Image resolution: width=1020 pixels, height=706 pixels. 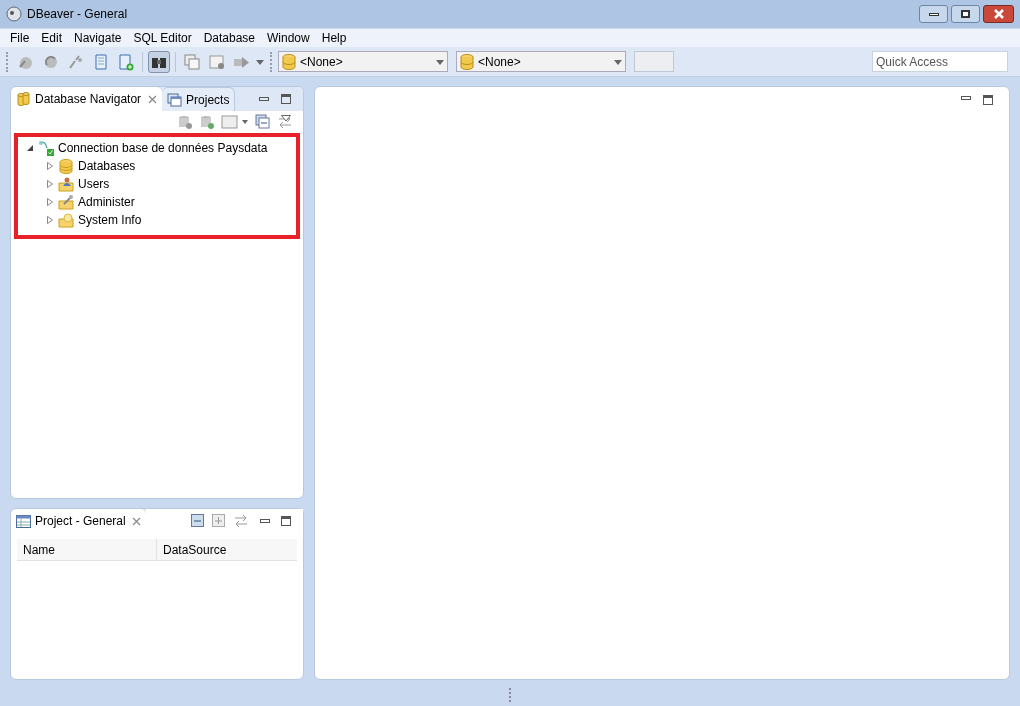 I want to click on folder-user-icon, so click(x=66, y=184).